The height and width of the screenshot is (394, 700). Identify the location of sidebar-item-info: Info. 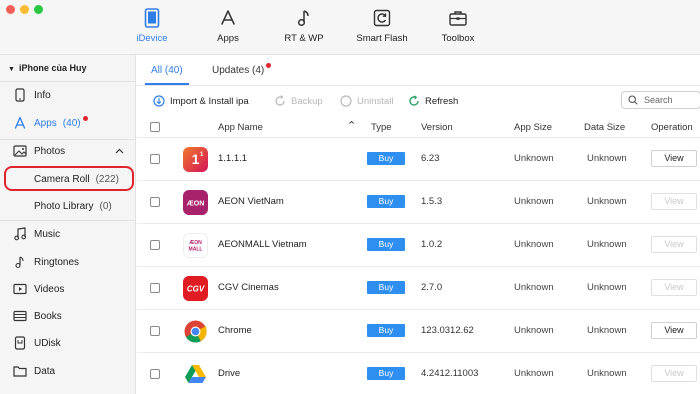
(71, 95).